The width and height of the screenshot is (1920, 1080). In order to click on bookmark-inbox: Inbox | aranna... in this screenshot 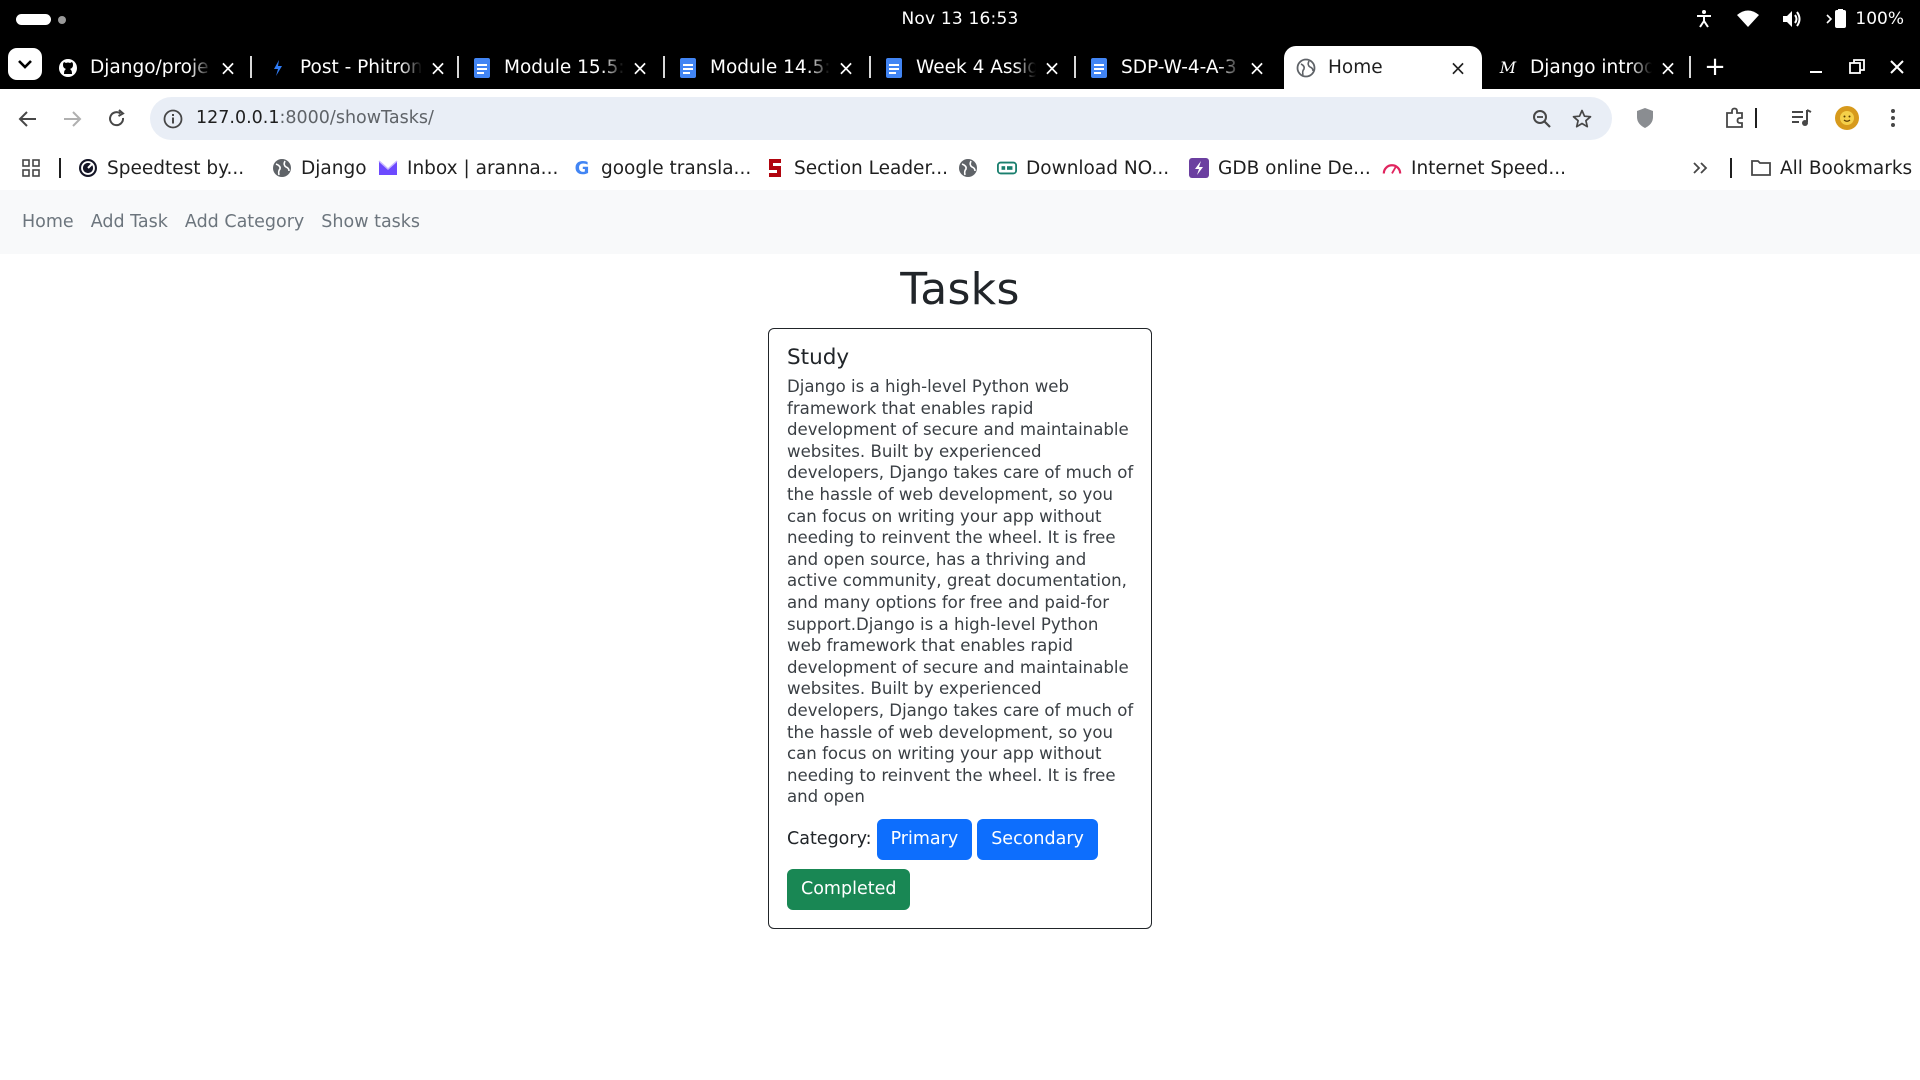, I will do `click(468, 168)`.